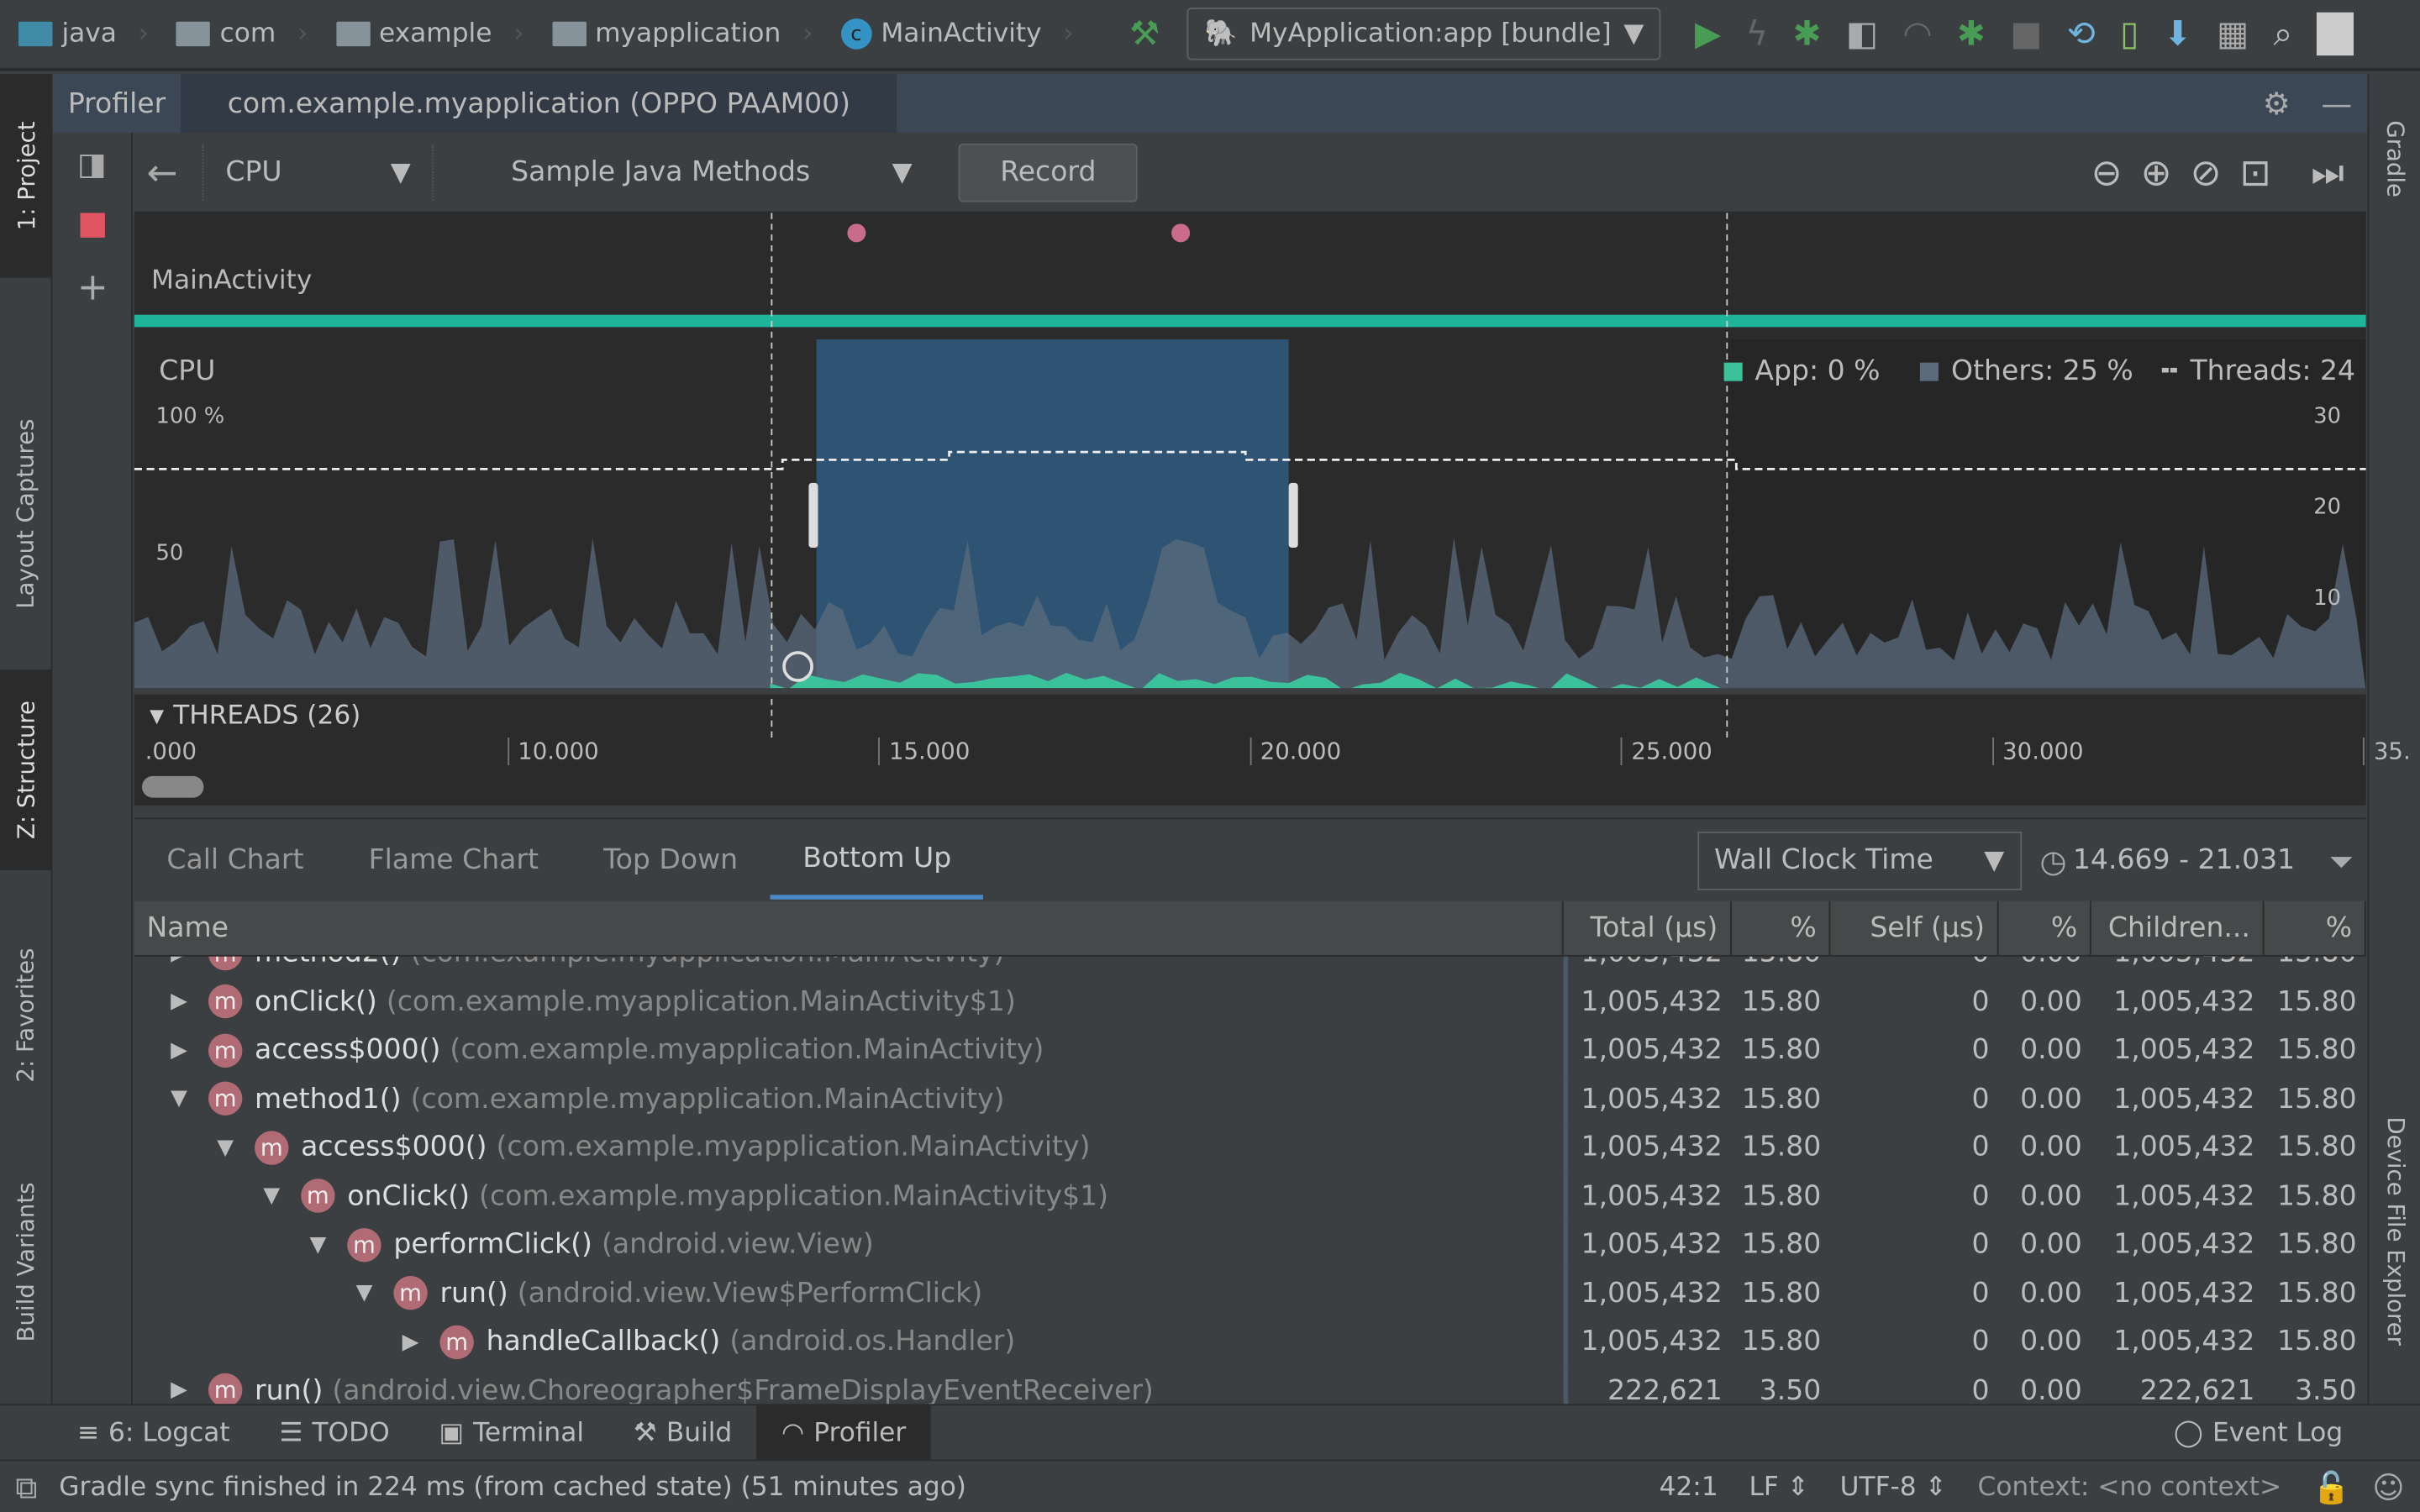  I want to click on run-icon: ▶, so click(1708, 33).